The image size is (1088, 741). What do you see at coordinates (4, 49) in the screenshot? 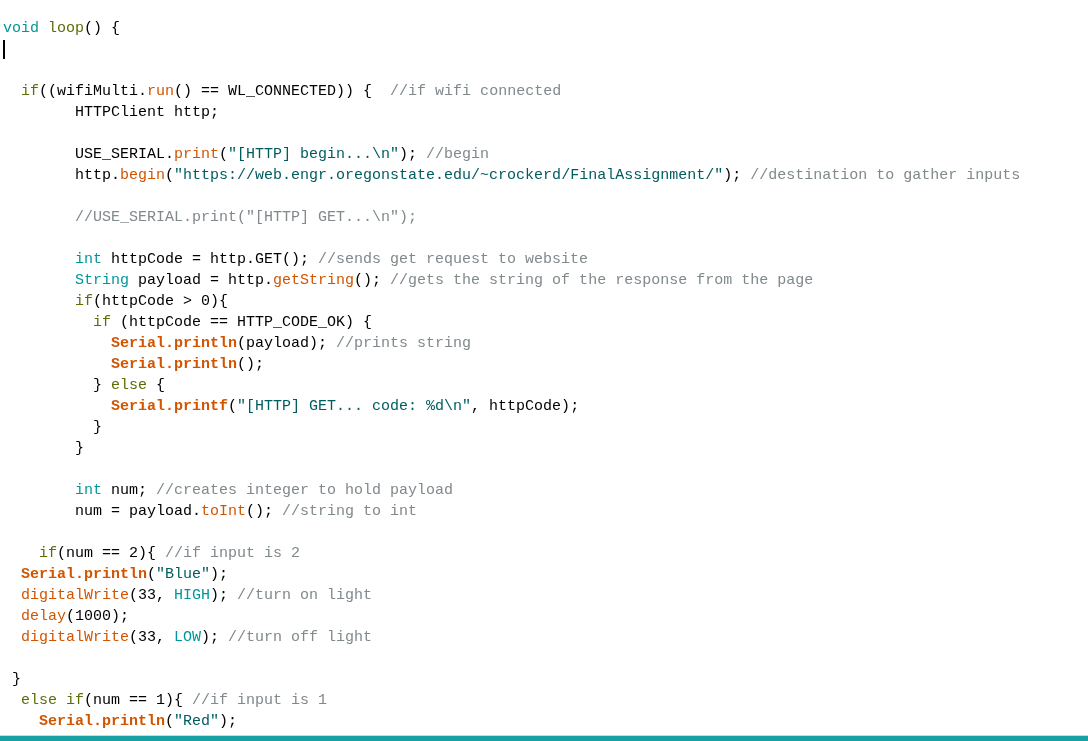
I see `text-cursor` at bounding box center [4, 49].